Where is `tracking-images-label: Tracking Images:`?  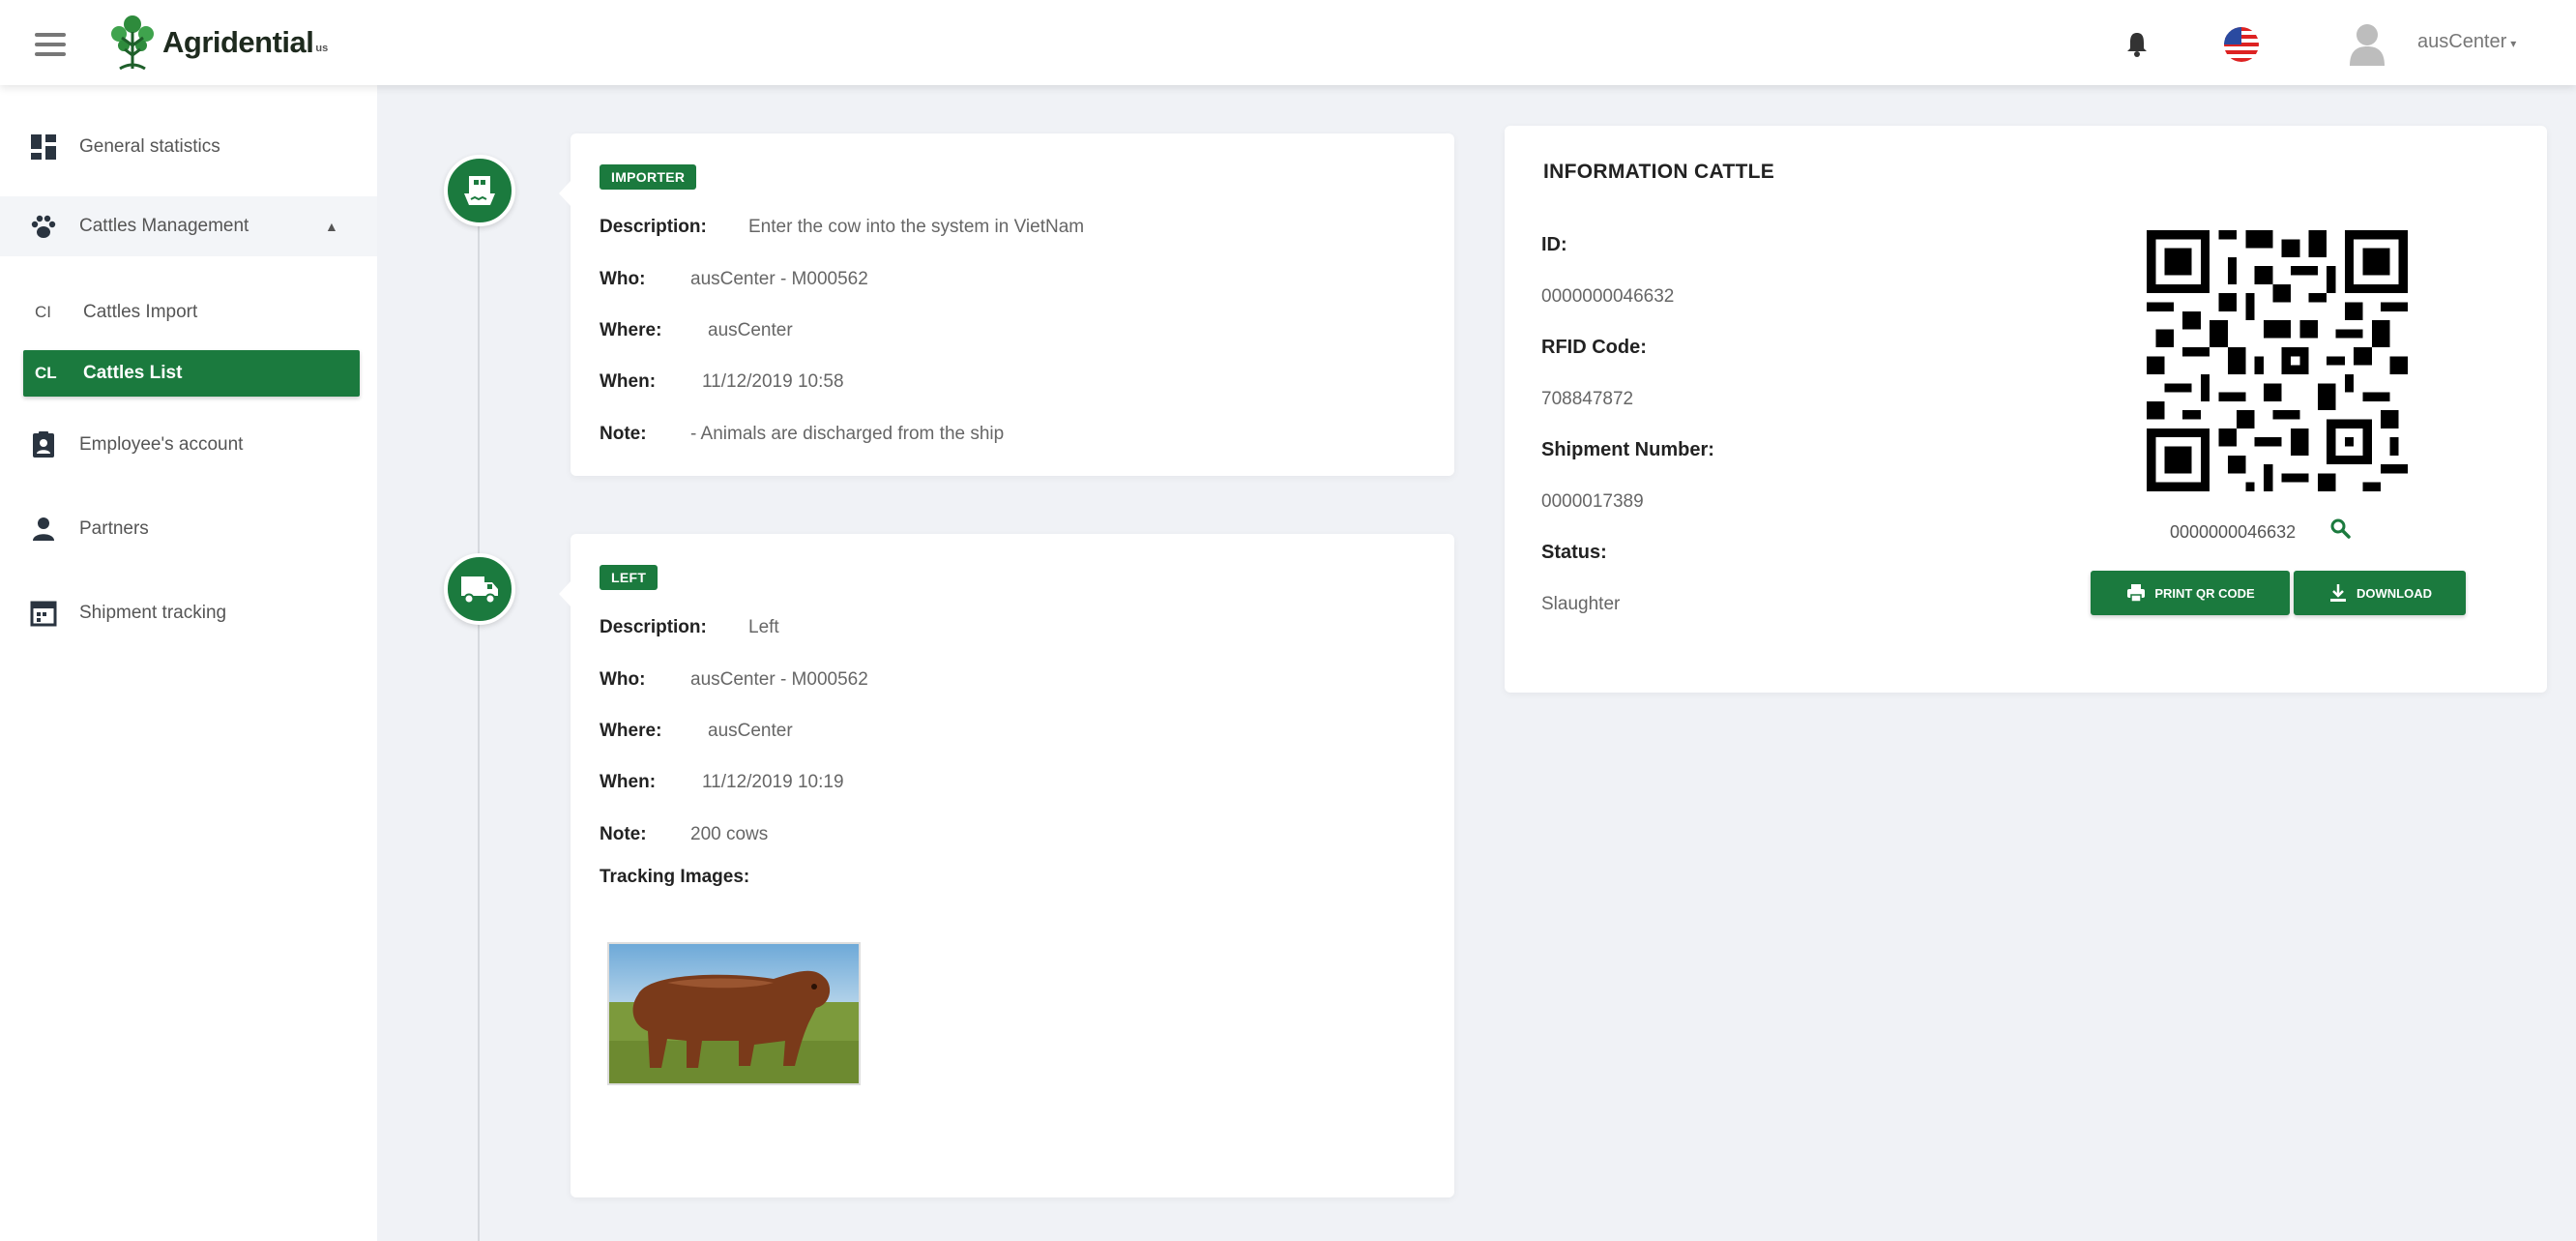
tracking-images-label: Tracking Images: is located at coordinates (675, 877).